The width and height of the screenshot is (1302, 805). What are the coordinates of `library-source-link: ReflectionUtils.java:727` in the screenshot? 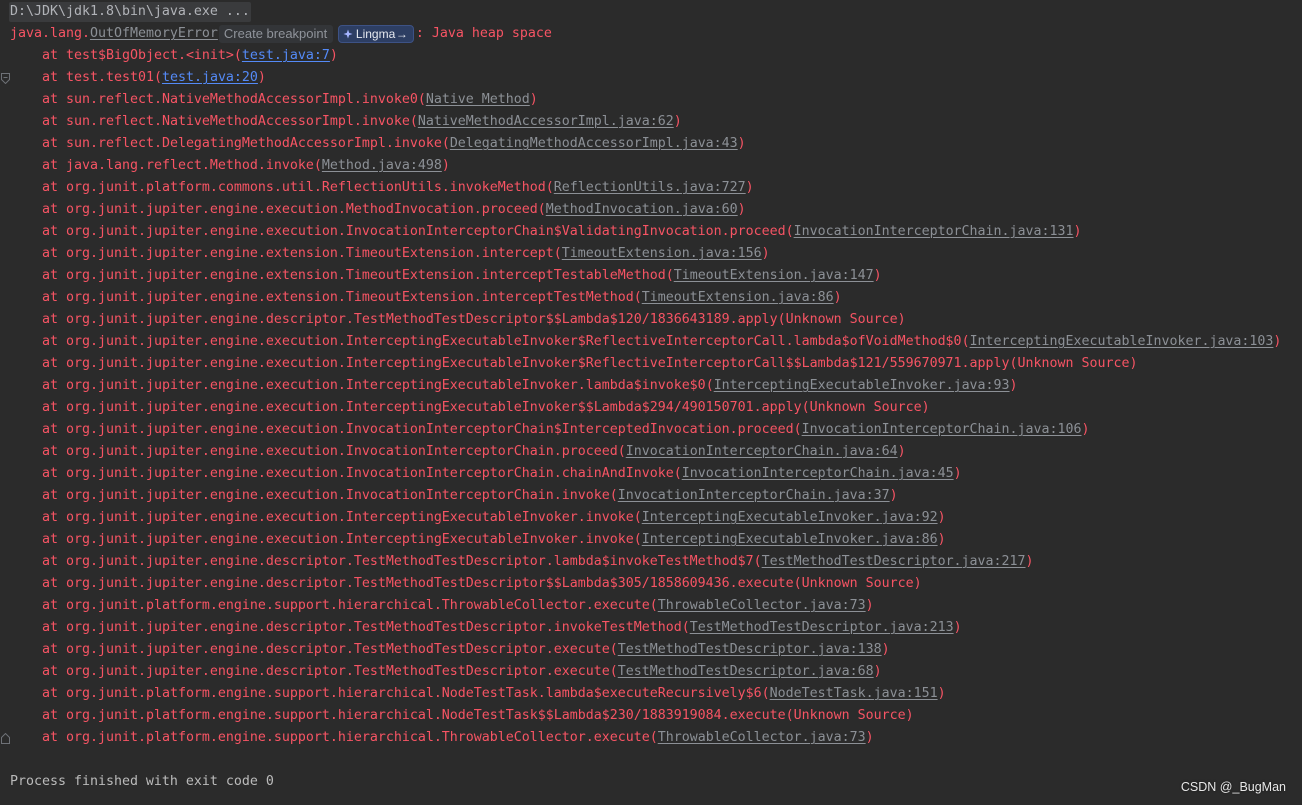 It's located at (650, 187).